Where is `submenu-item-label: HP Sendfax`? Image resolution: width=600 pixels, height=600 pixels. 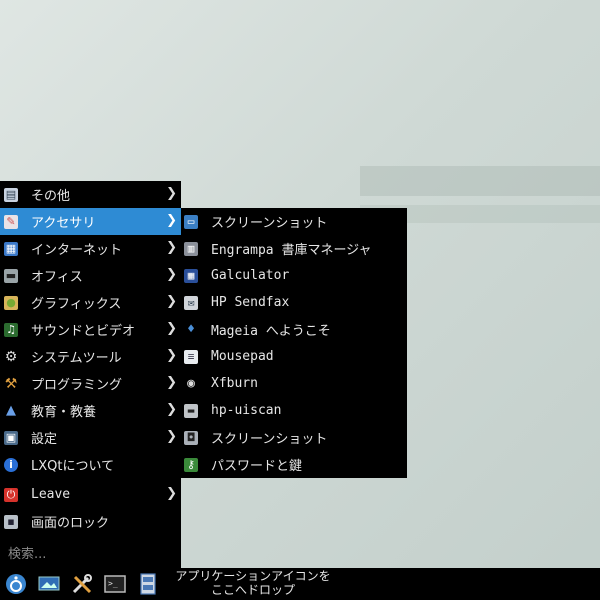 submenu-item-label: HP Sendfax is located at coordinates (250, 302).